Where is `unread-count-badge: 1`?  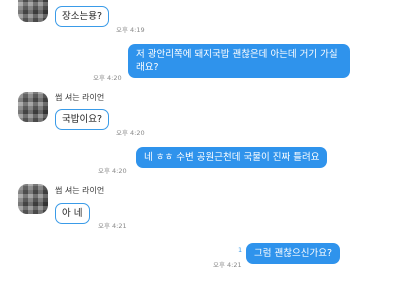 unread-count-badge: 1 is located at coordinates (240, 250).